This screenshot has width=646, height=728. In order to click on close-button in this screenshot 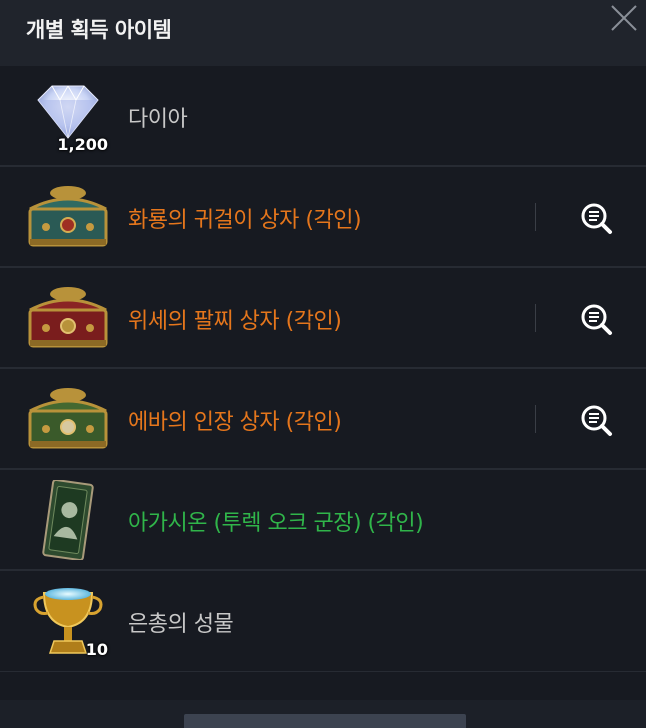, I will do `click(624, 18)`.